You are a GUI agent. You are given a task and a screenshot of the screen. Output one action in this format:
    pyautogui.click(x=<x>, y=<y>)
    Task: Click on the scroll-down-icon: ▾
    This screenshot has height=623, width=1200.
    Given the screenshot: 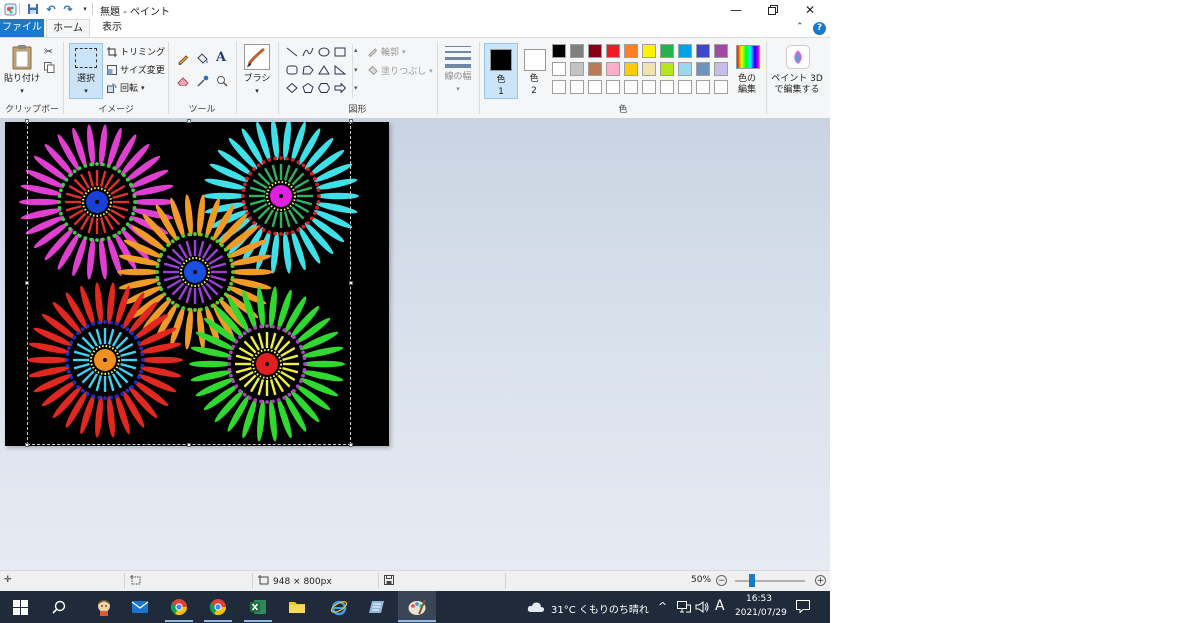 What is the action you would take?
    pyautogui.click(x=356, y=70)
    